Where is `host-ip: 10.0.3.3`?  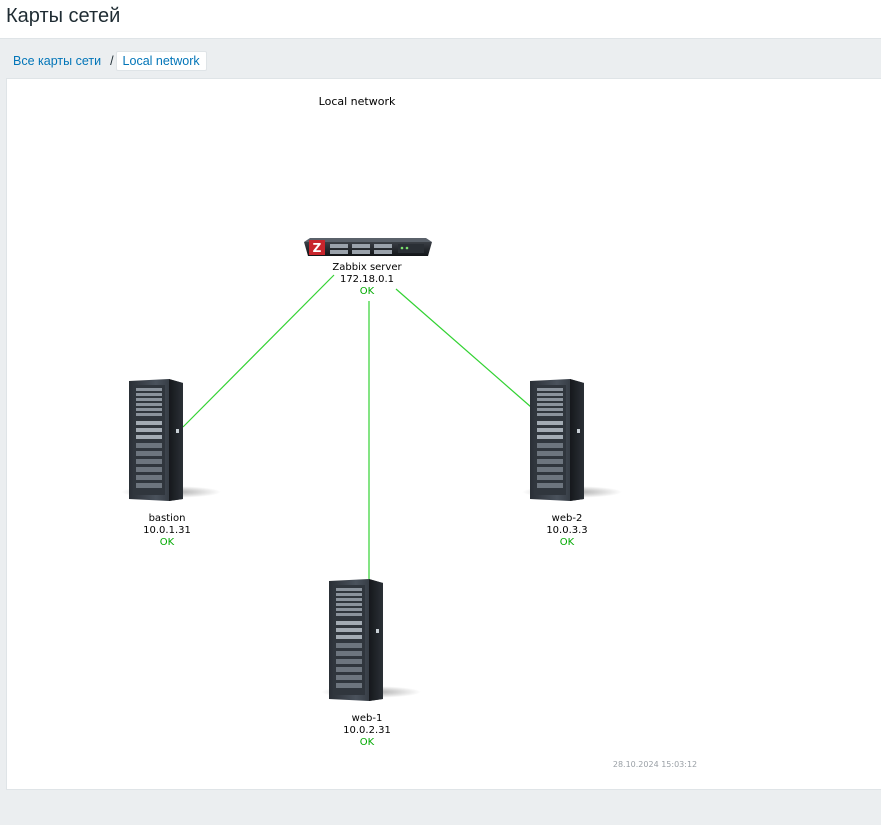
host-ip: 10.0.3.3 is located at coordinates (566, 530).